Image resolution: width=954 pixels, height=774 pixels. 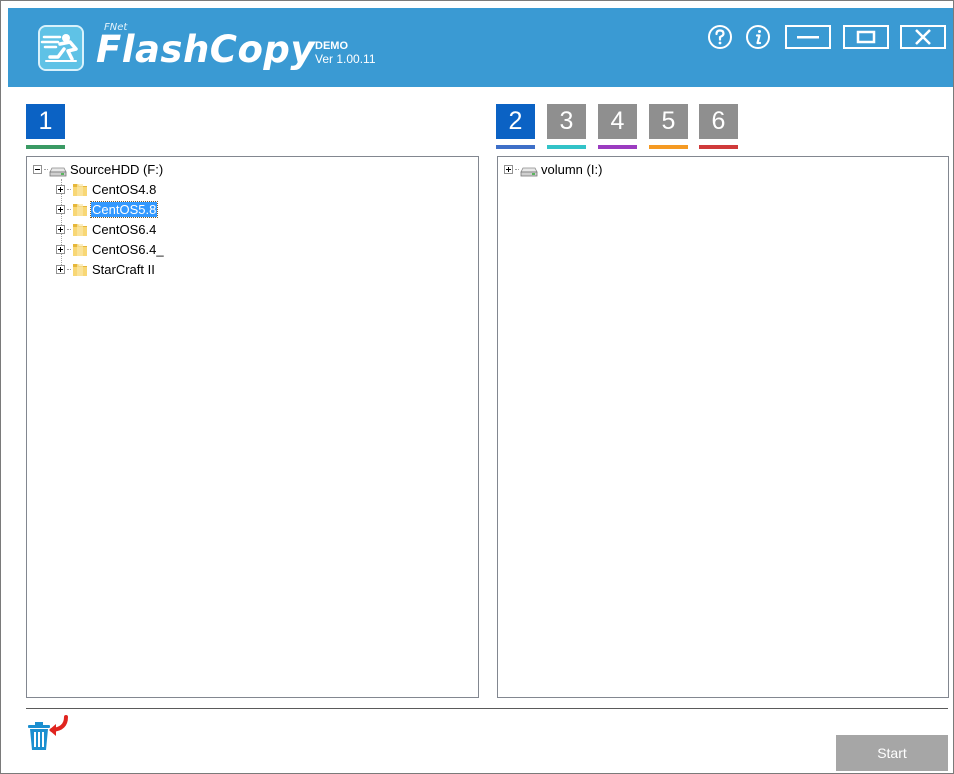 What do you see at coordinates (572, 169) in the screenshot?
I see `tree-label: volumn (I:)` at bounding box center [572, 169].